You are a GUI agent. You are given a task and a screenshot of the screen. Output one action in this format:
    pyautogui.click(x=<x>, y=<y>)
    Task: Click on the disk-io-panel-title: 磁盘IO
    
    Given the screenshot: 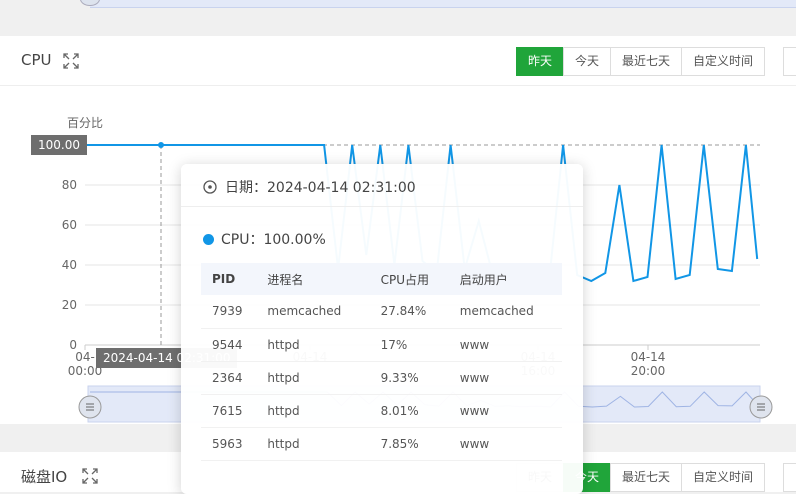 What is the action you would take?
    pyautogui.click(x=44, y=477)
    